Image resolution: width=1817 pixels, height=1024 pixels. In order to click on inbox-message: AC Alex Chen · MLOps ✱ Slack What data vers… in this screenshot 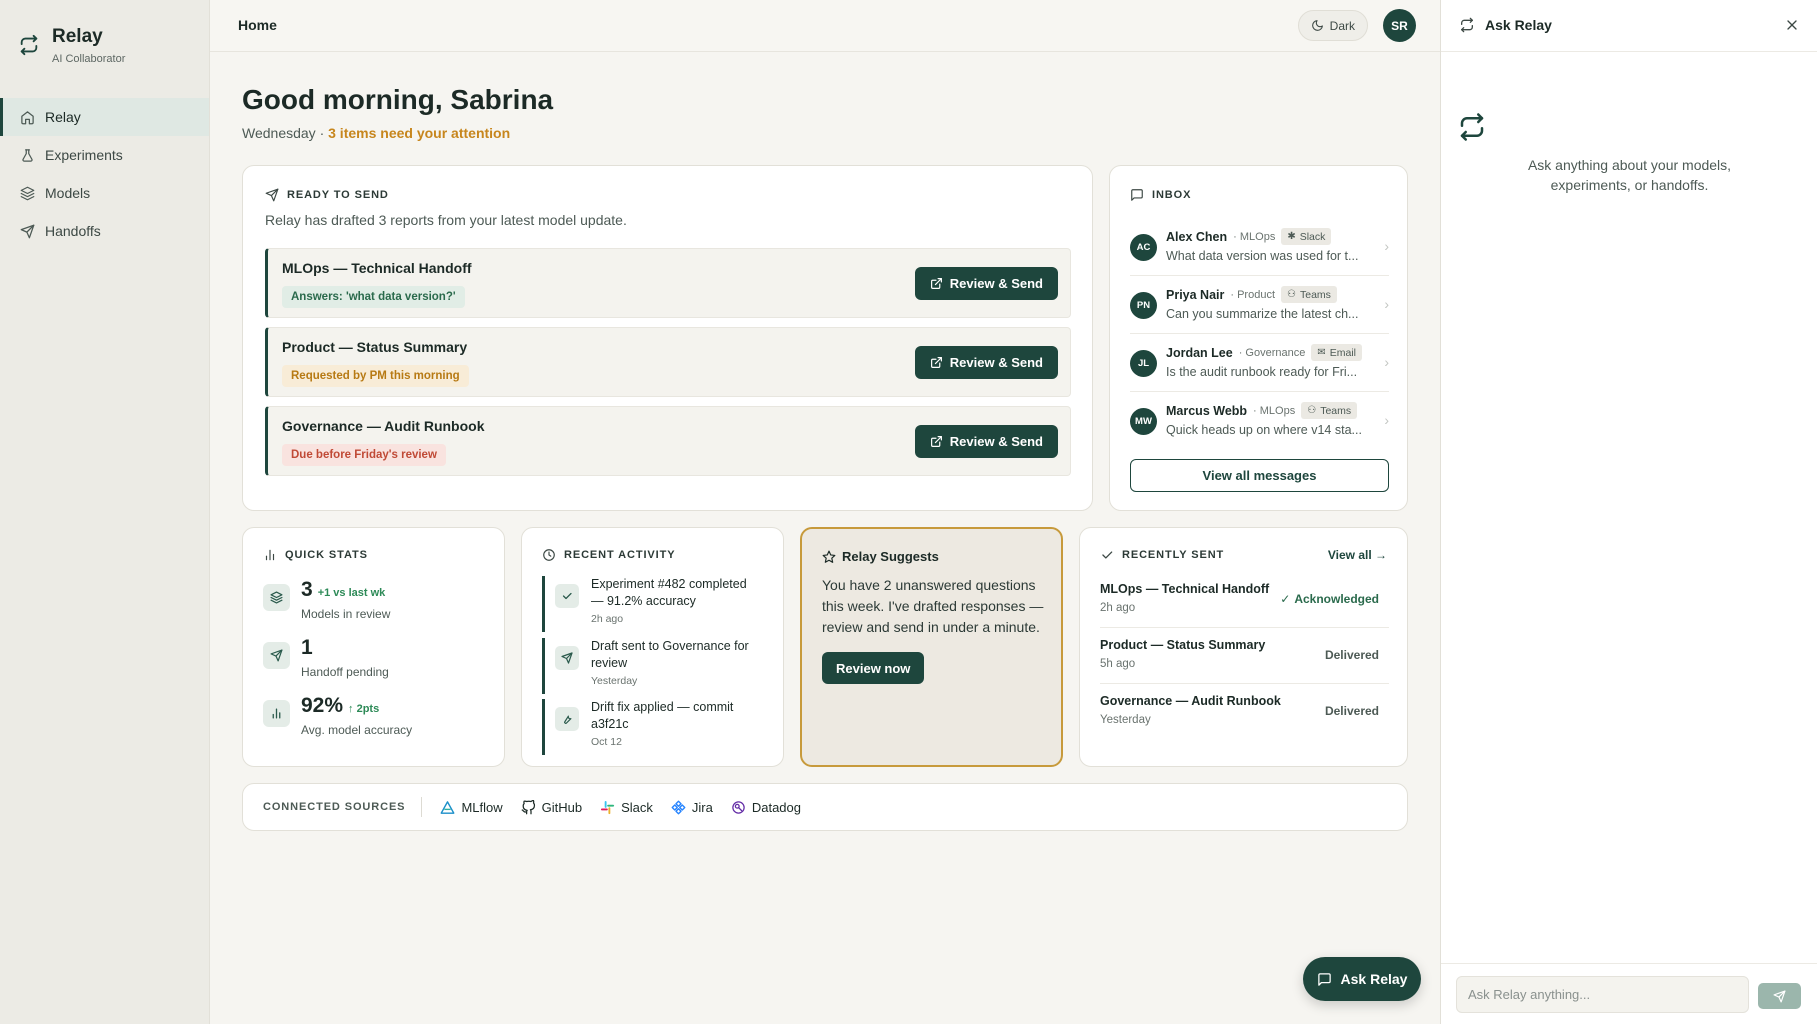, I will do `click(1259, 247)`.